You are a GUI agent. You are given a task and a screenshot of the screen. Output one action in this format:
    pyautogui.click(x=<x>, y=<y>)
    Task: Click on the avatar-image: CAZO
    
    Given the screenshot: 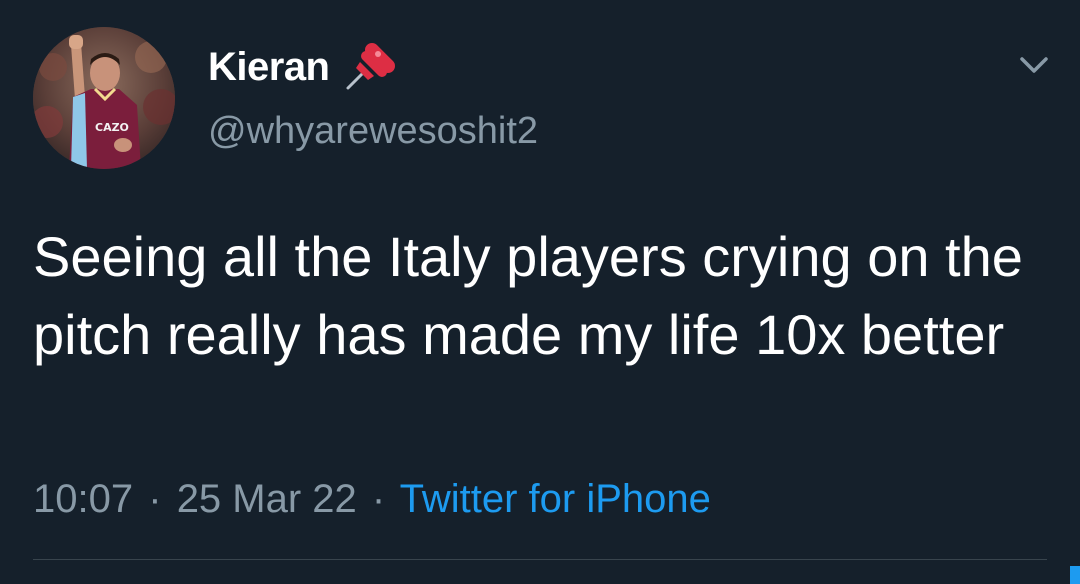 What is the action you would take?
    pyautogui.click(x=104, y=98)
    